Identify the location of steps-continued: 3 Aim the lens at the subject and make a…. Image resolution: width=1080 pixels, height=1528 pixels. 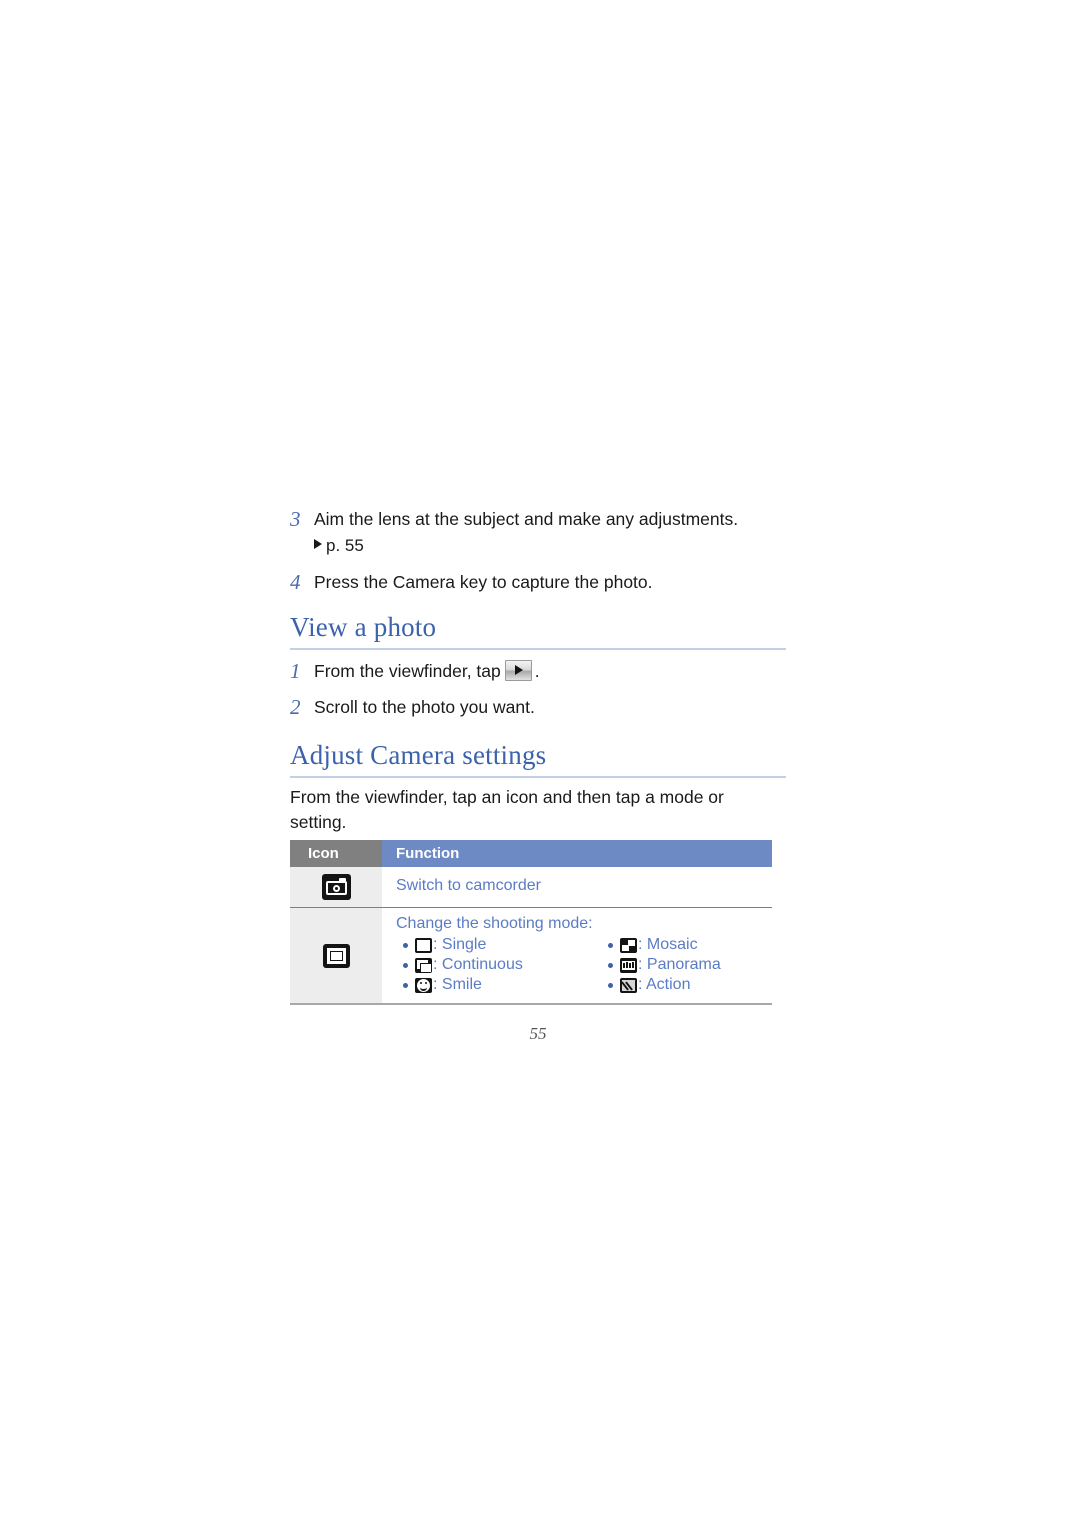
(538, 555).